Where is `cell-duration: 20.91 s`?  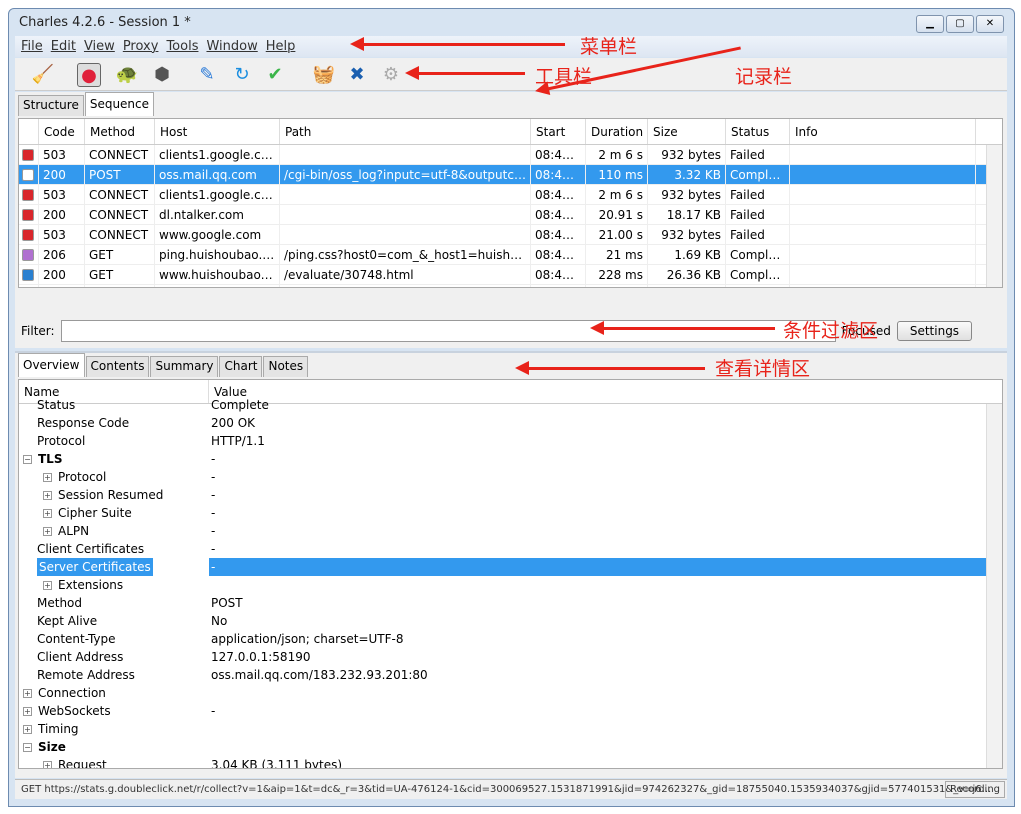
cell-duration: 20.91 s is located at coordinates (617, 214).